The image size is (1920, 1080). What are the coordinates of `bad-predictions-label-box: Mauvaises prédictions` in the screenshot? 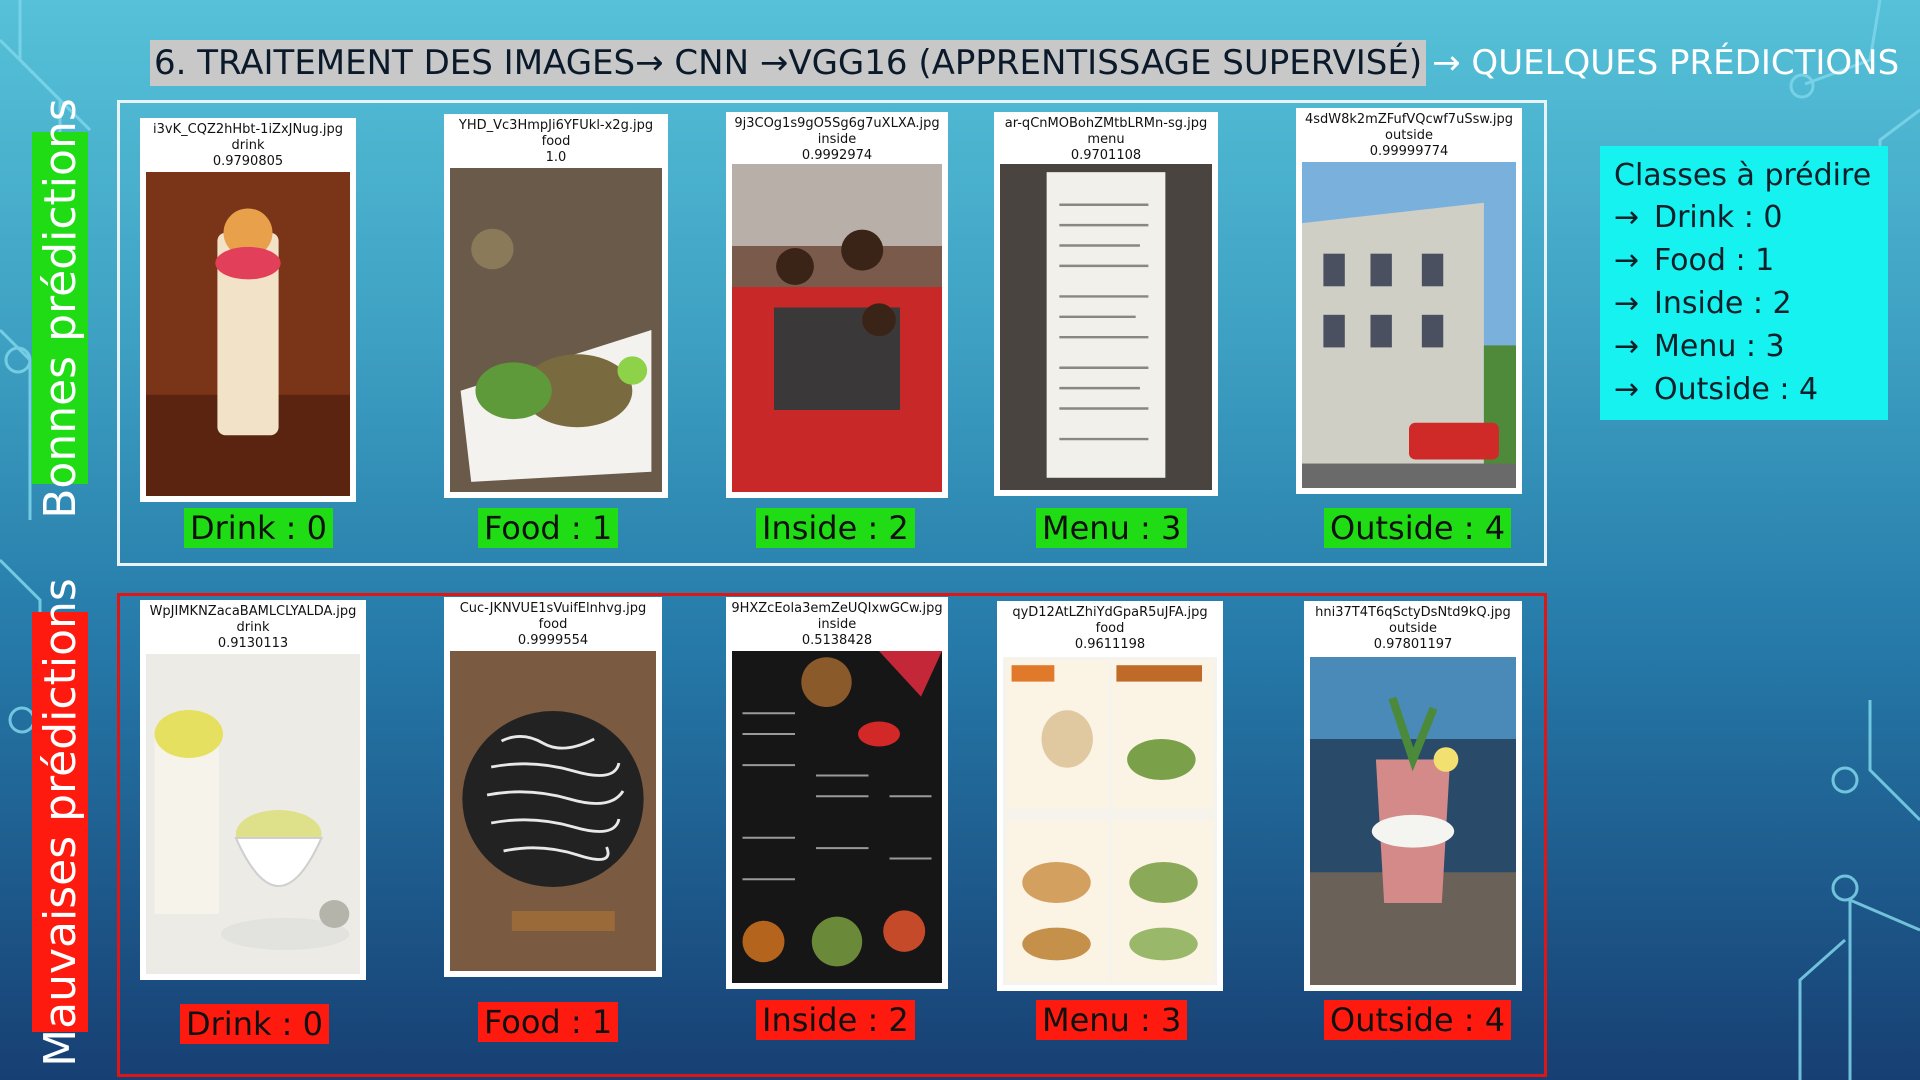 It's located at (60, 822).